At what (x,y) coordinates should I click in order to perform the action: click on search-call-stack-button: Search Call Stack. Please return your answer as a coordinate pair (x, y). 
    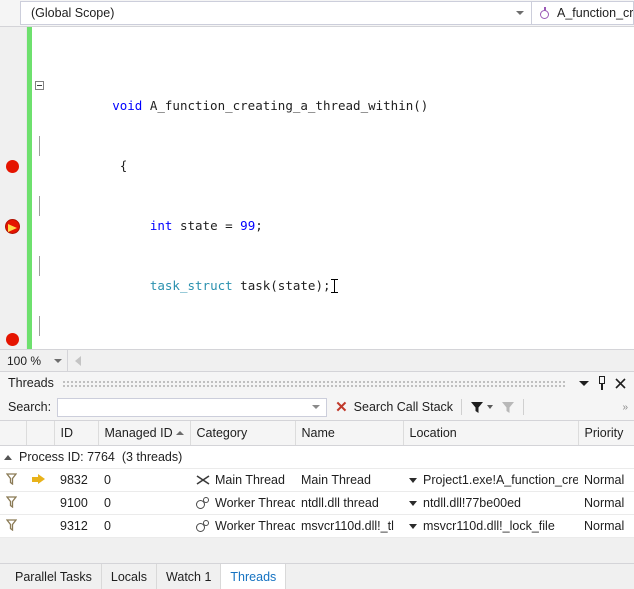
    Looking at the image, I should click on (403, 407).